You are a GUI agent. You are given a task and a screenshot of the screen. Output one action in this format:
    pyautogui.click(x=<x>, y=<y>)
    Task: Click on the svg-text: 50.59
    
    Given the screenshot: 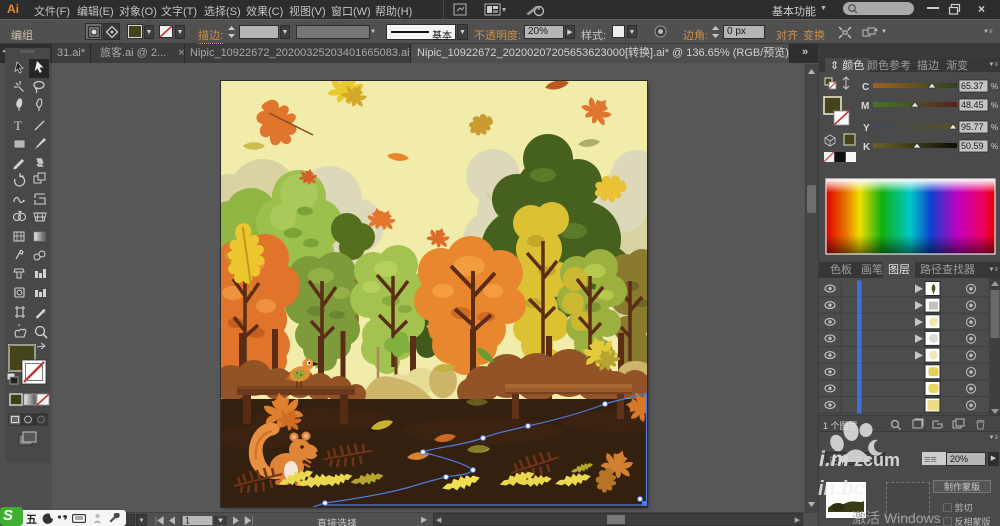 What is the action you would take?
    pyautogui.click(x=972, y=146)
    